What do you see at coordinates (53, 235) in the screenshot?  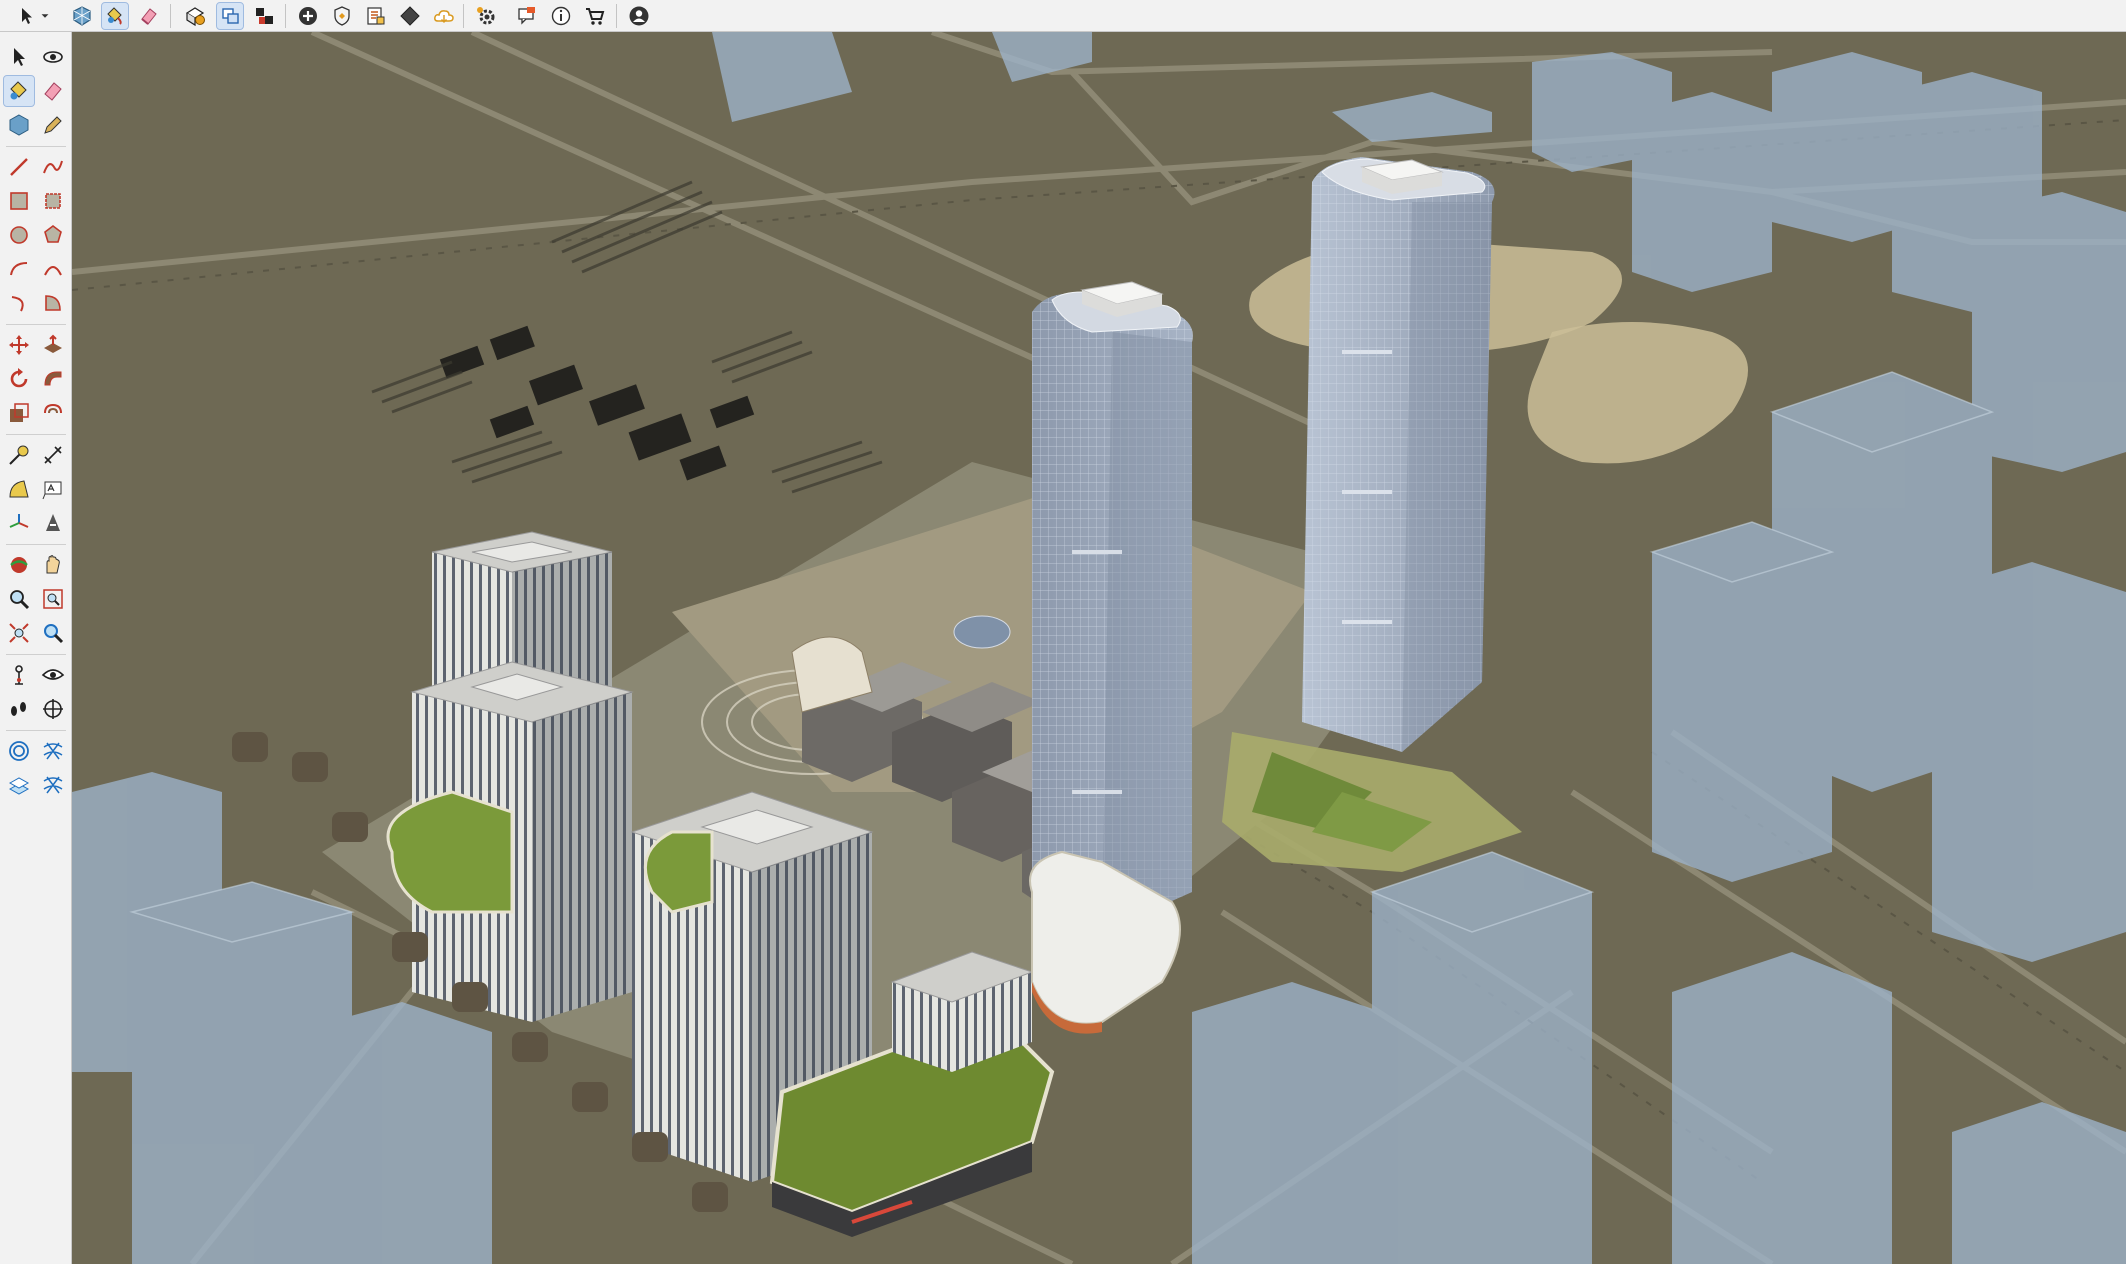 I see `polygon-icon` at bounding box center [53, 235].